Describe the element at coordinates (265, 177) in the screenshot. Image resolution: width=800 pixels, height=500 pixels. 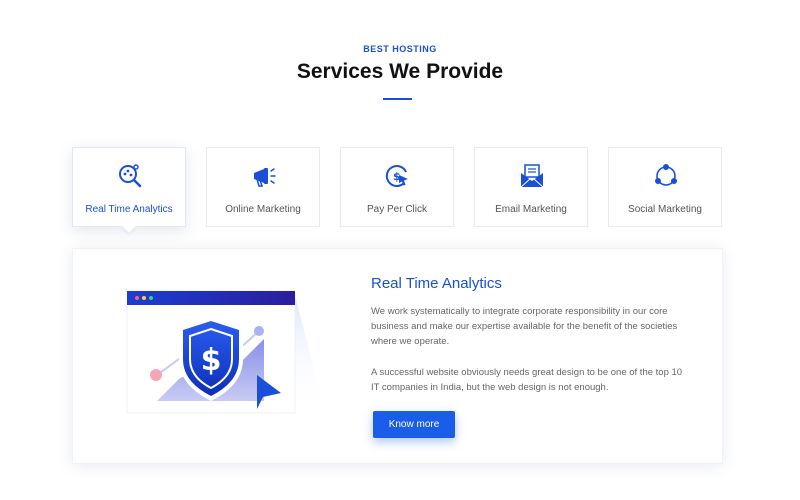
I see `megaphone-icon` at that location.